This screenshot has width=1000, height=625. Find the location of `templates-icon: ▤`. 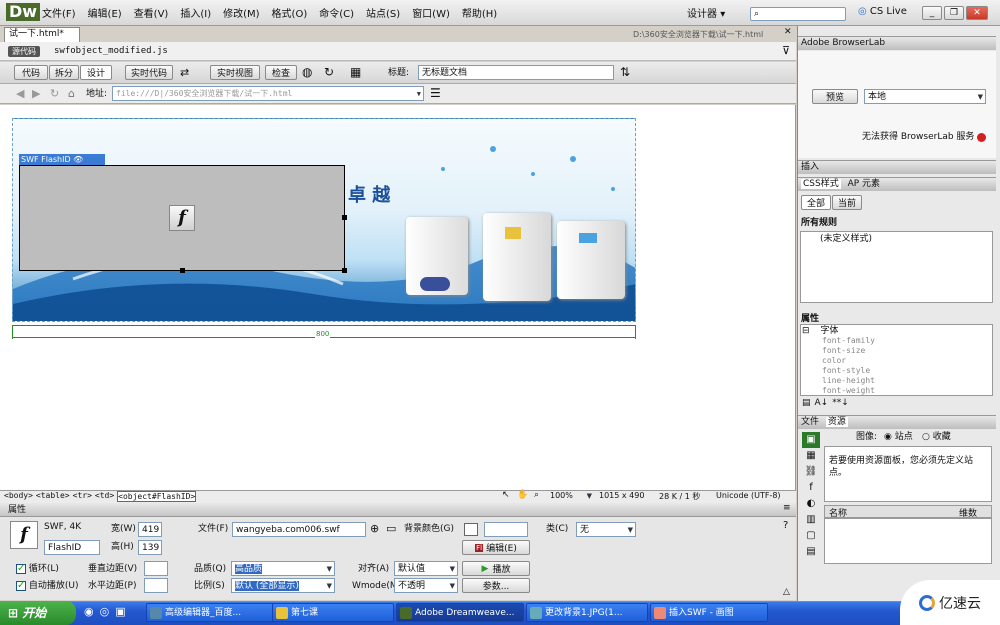

templates-icon: ▤ is located at coordinates (811, 552).